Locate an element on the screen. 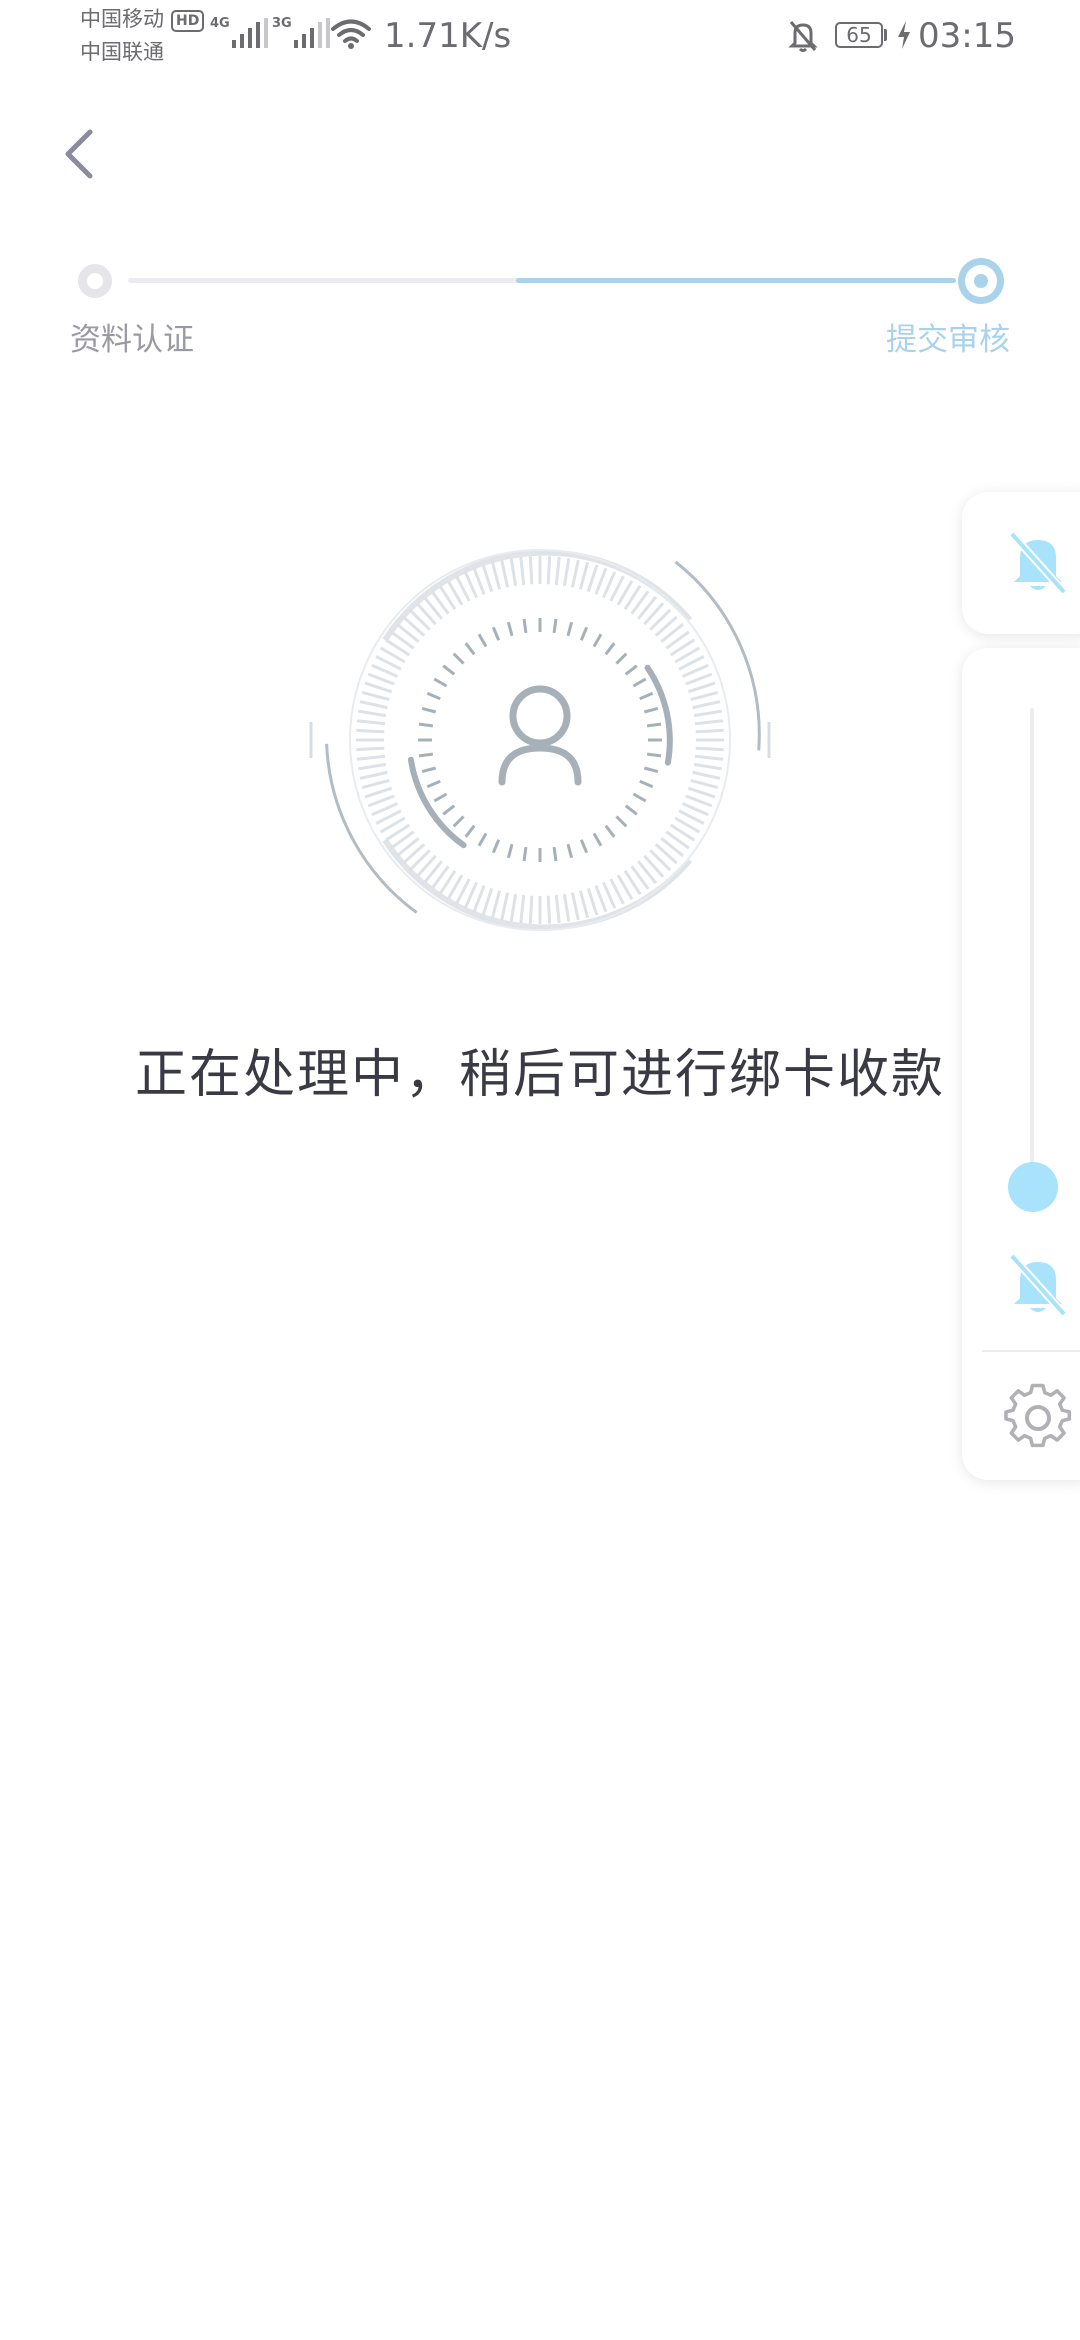 The height and width of the screenshot is (2340, 1080). step-line-active is located at coordinates (736, 280).